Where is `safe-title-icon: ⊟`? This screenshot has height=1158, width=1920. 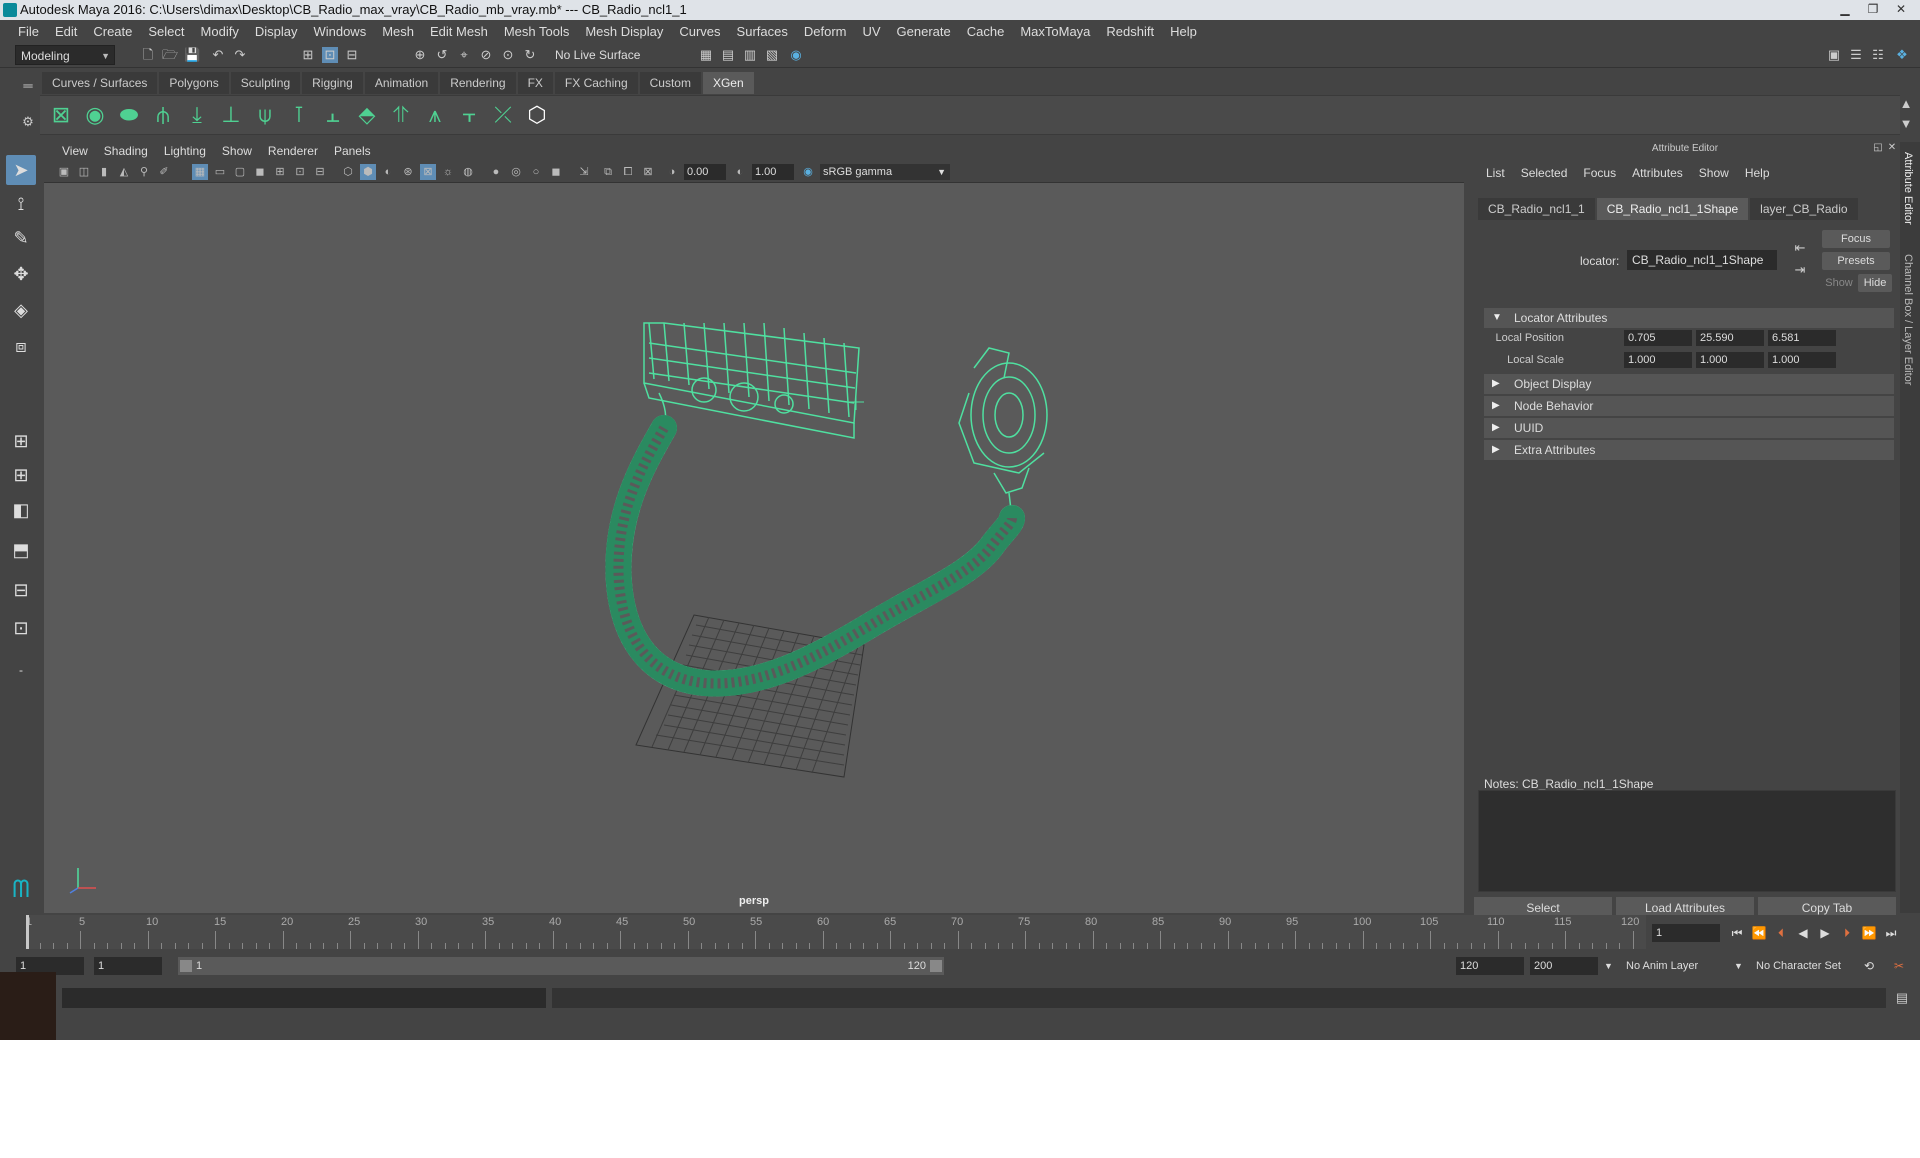
safe-title-icon: ⊟ is located at coordinates (320, 172).